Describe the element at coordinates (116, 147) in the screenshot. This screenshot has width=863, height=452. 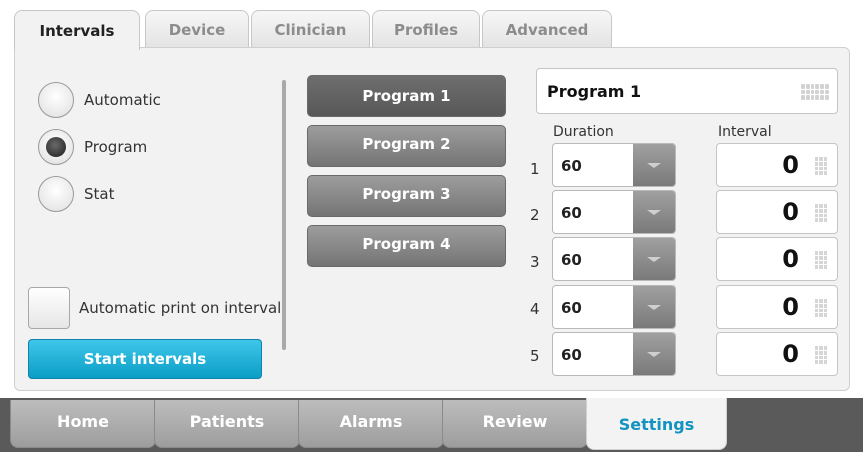
I see `radio-label-program: Program` at that location.